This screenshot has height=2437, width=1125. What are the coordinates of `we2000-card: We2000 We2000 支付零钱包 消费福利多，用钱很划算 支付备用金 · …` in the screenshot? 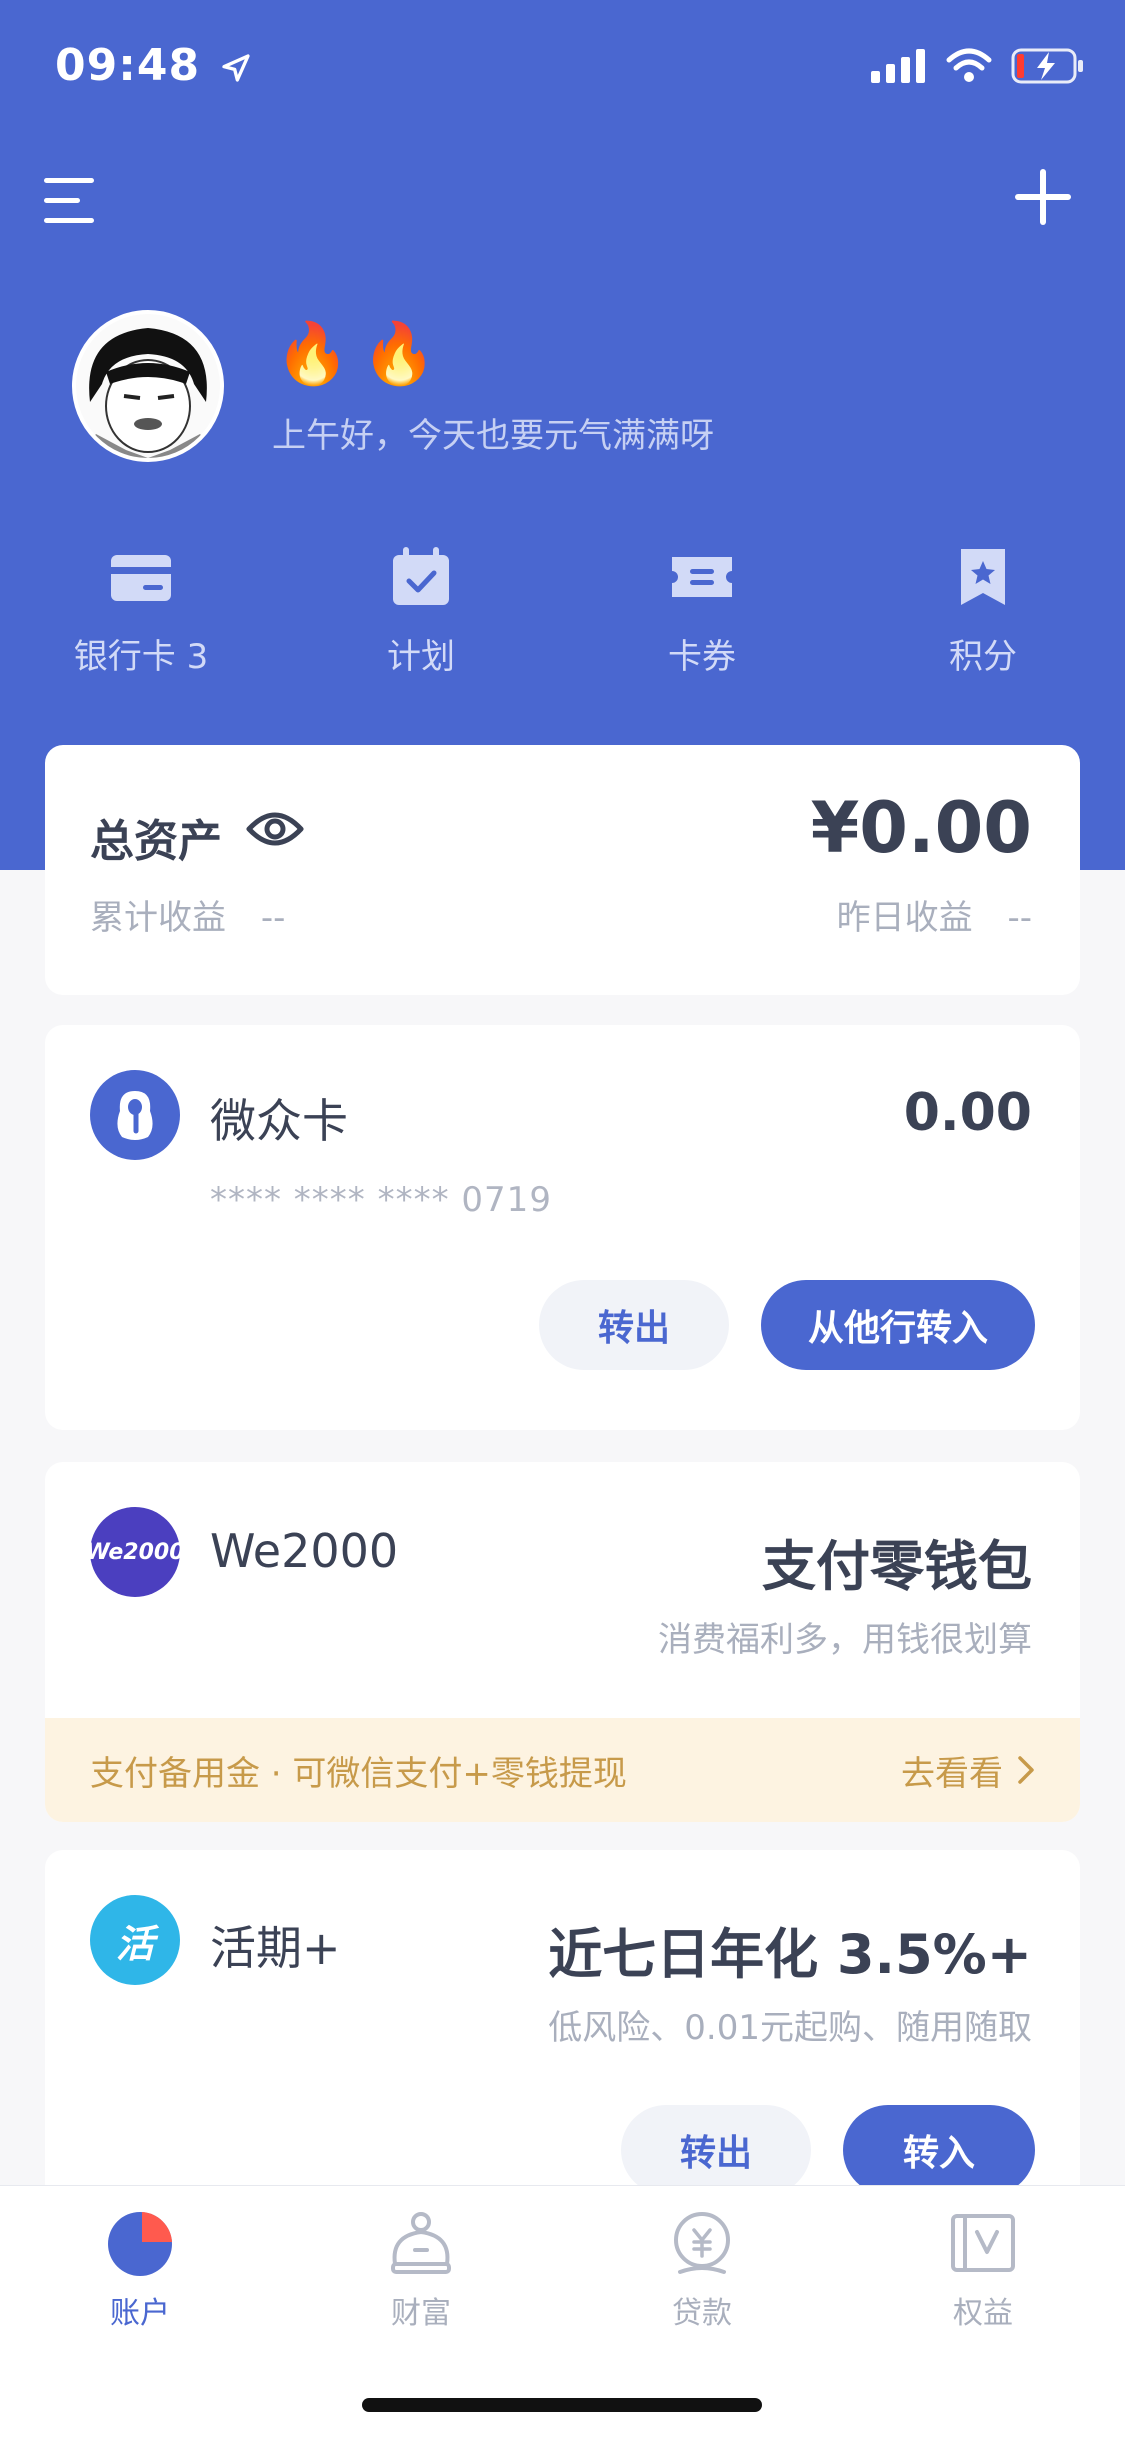 It's located at (562, 1642).